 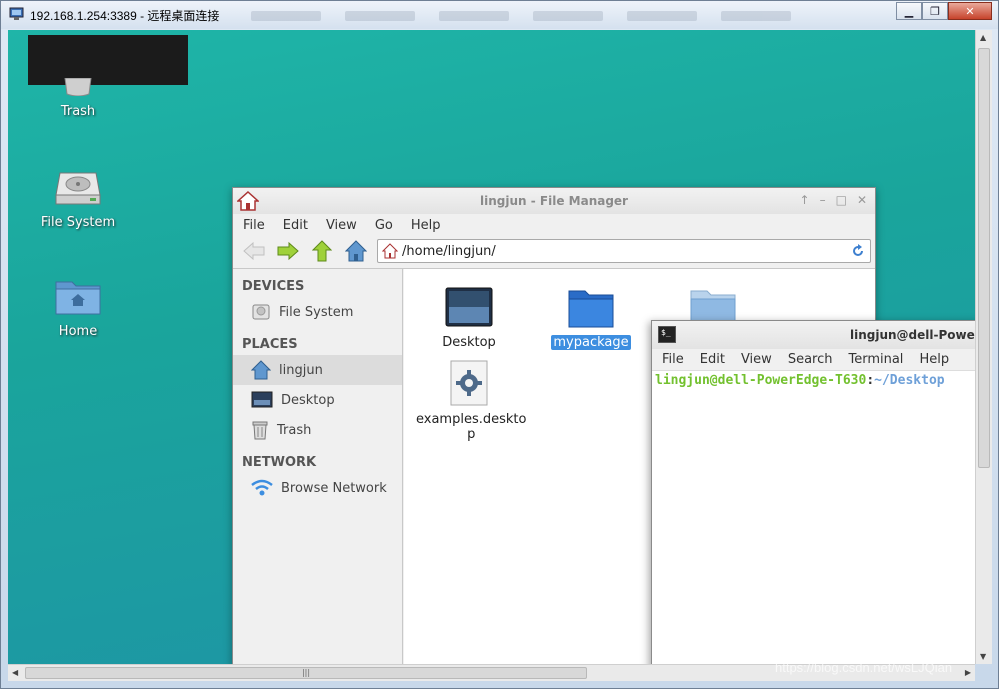 I want to click on scroll-right-icon: ▶, so click(x=968, y=672).